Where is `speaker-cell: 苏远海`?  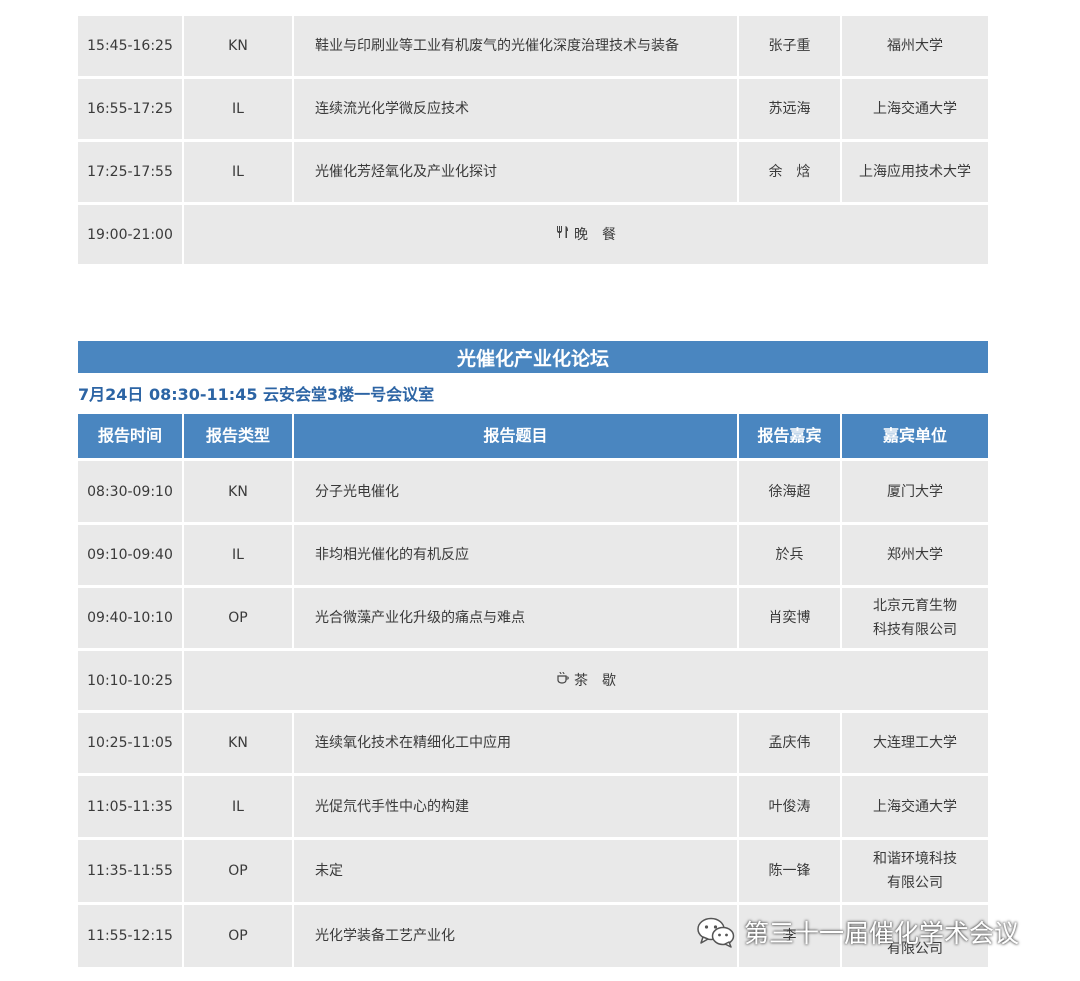
speaker-cell: 苏远海 is located at coordinates (789, 109).